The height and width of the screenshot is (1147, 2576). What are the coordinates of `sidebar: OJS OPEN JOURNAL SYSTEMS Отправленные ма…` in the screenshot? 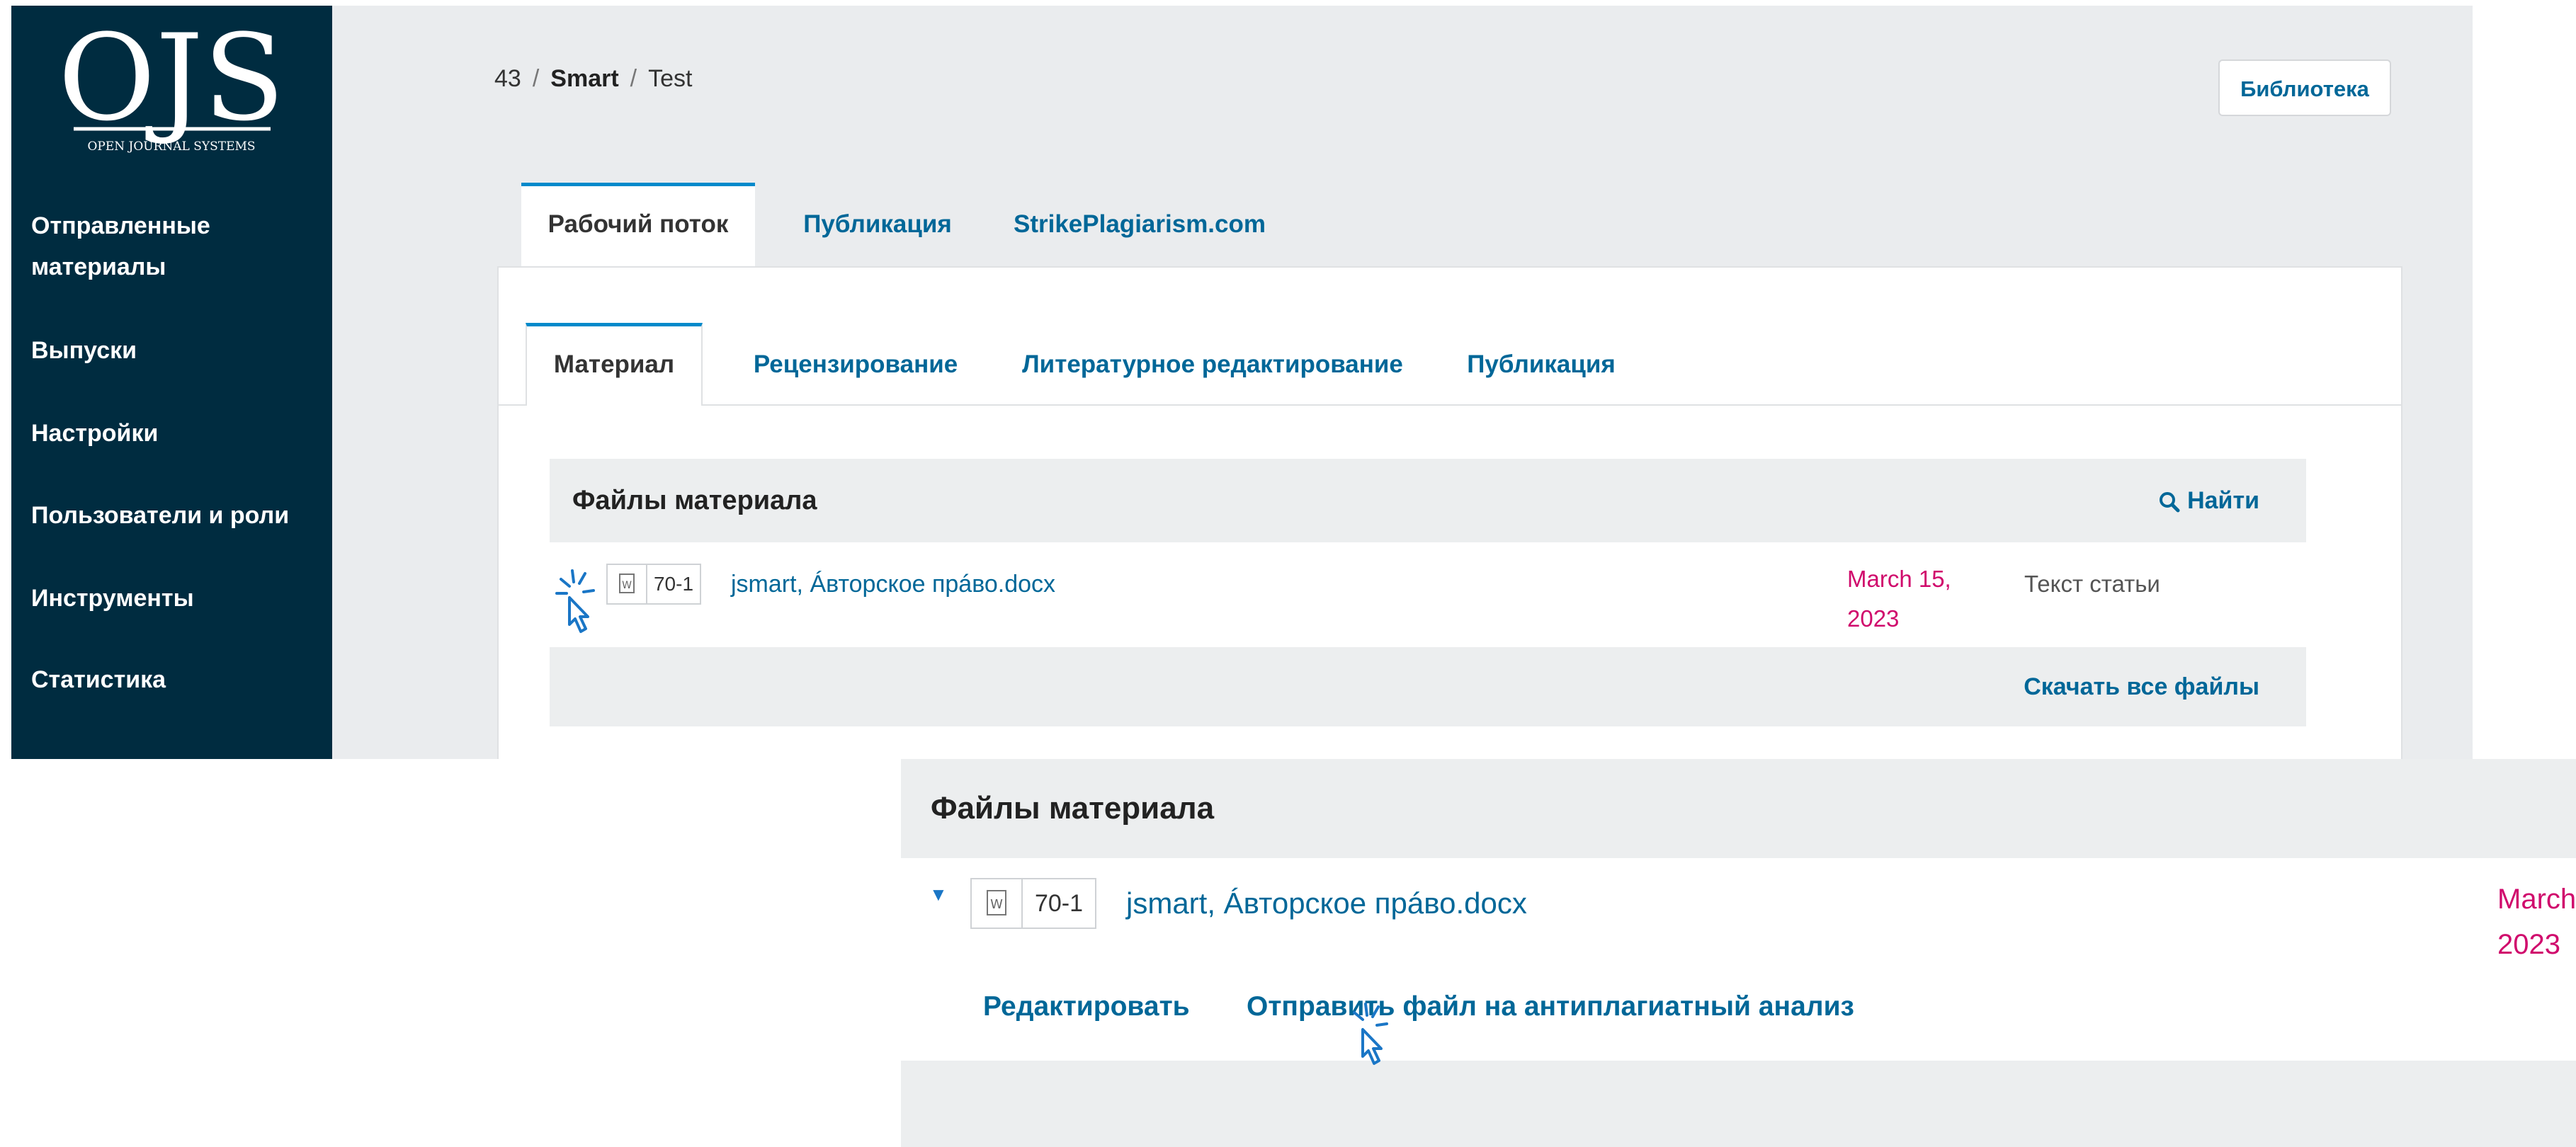 It's located at (171, 382).